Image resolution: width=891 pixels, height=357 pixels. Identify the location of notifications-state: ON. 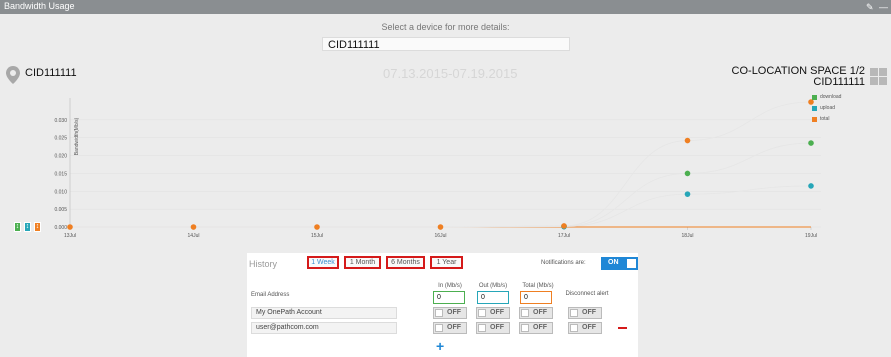
(613, 262).